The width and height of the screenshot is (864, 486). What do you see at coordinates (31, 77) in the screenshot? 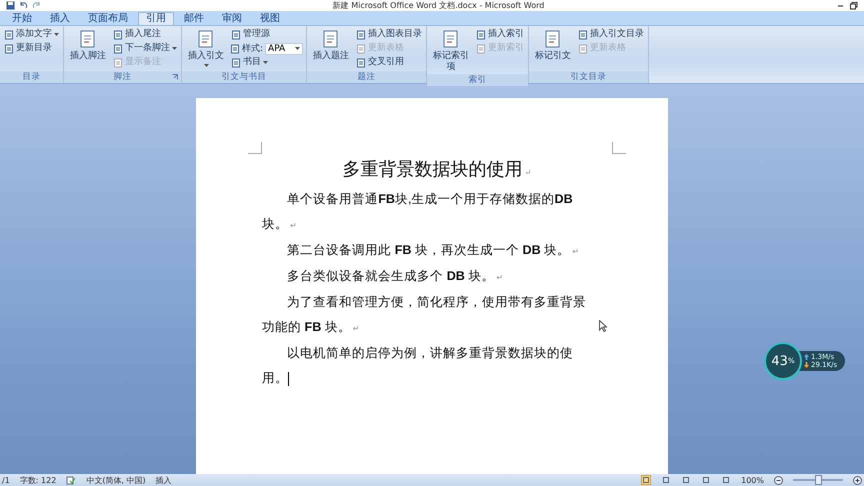
I see `group-label: 目录` at bounding box center [31, 77].